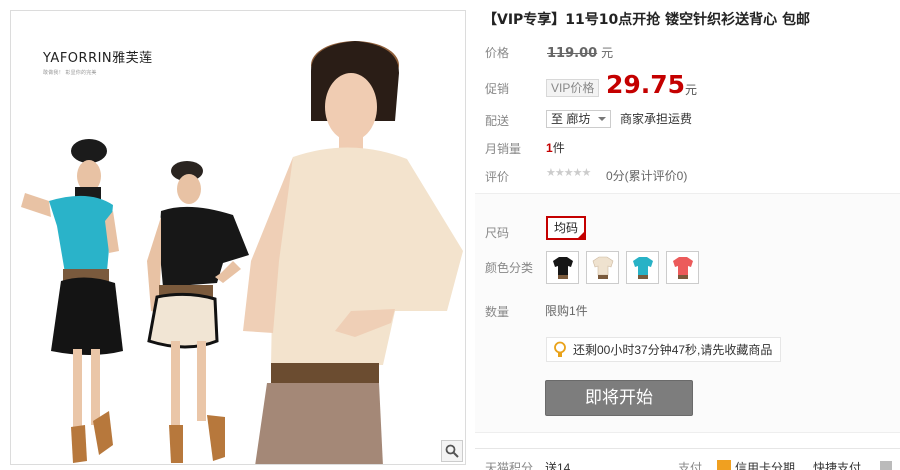  I want to click on model-black, so click(198, 312).